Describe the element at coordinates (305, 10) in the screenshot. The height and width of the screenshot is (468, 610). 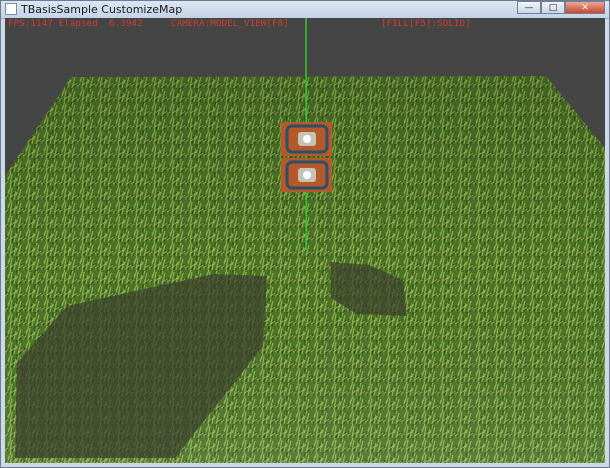
I see `title-bar: TBasisSample CustomizeMap — □ ✕` at that location.